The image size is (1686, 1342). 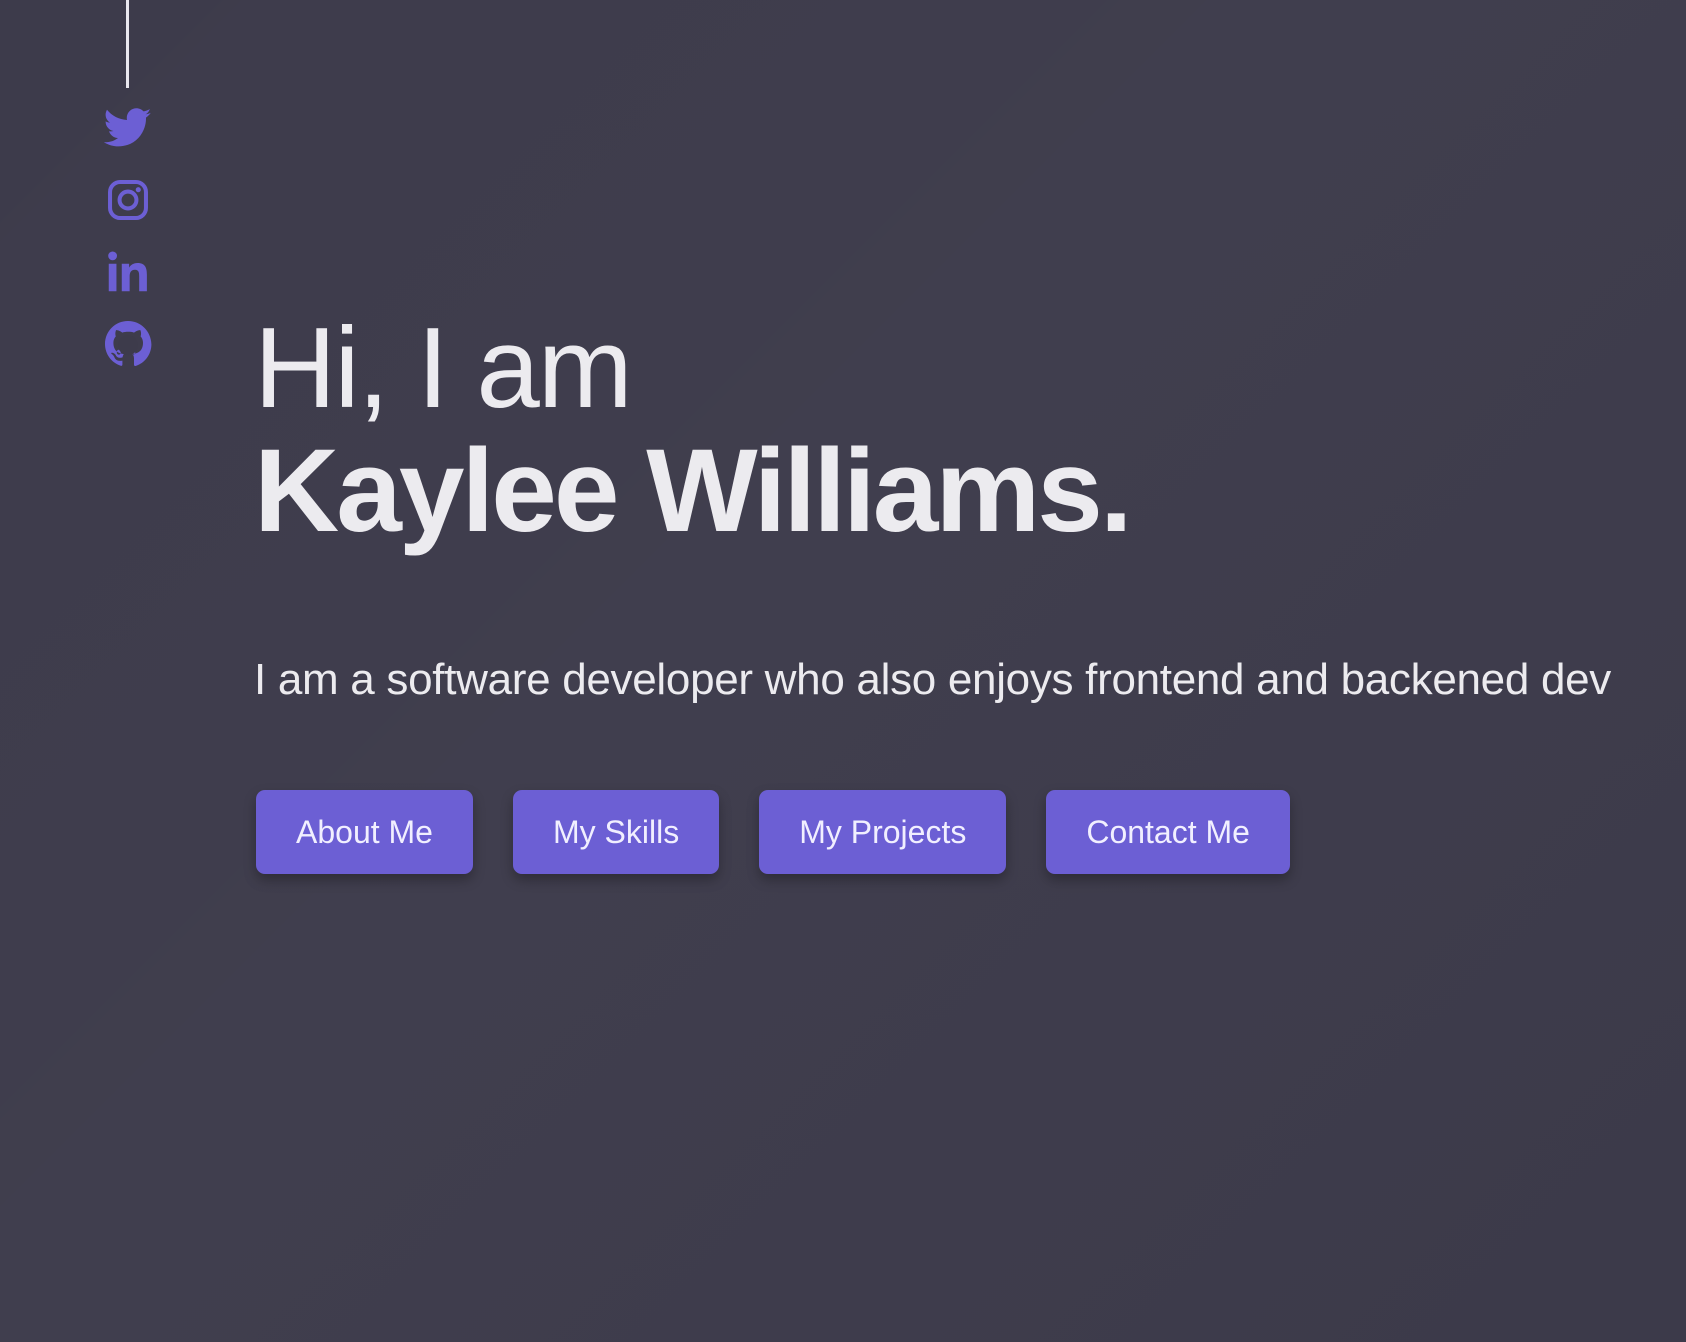 I want to click on about-me-button: About Me, so click(x=364, y=832).